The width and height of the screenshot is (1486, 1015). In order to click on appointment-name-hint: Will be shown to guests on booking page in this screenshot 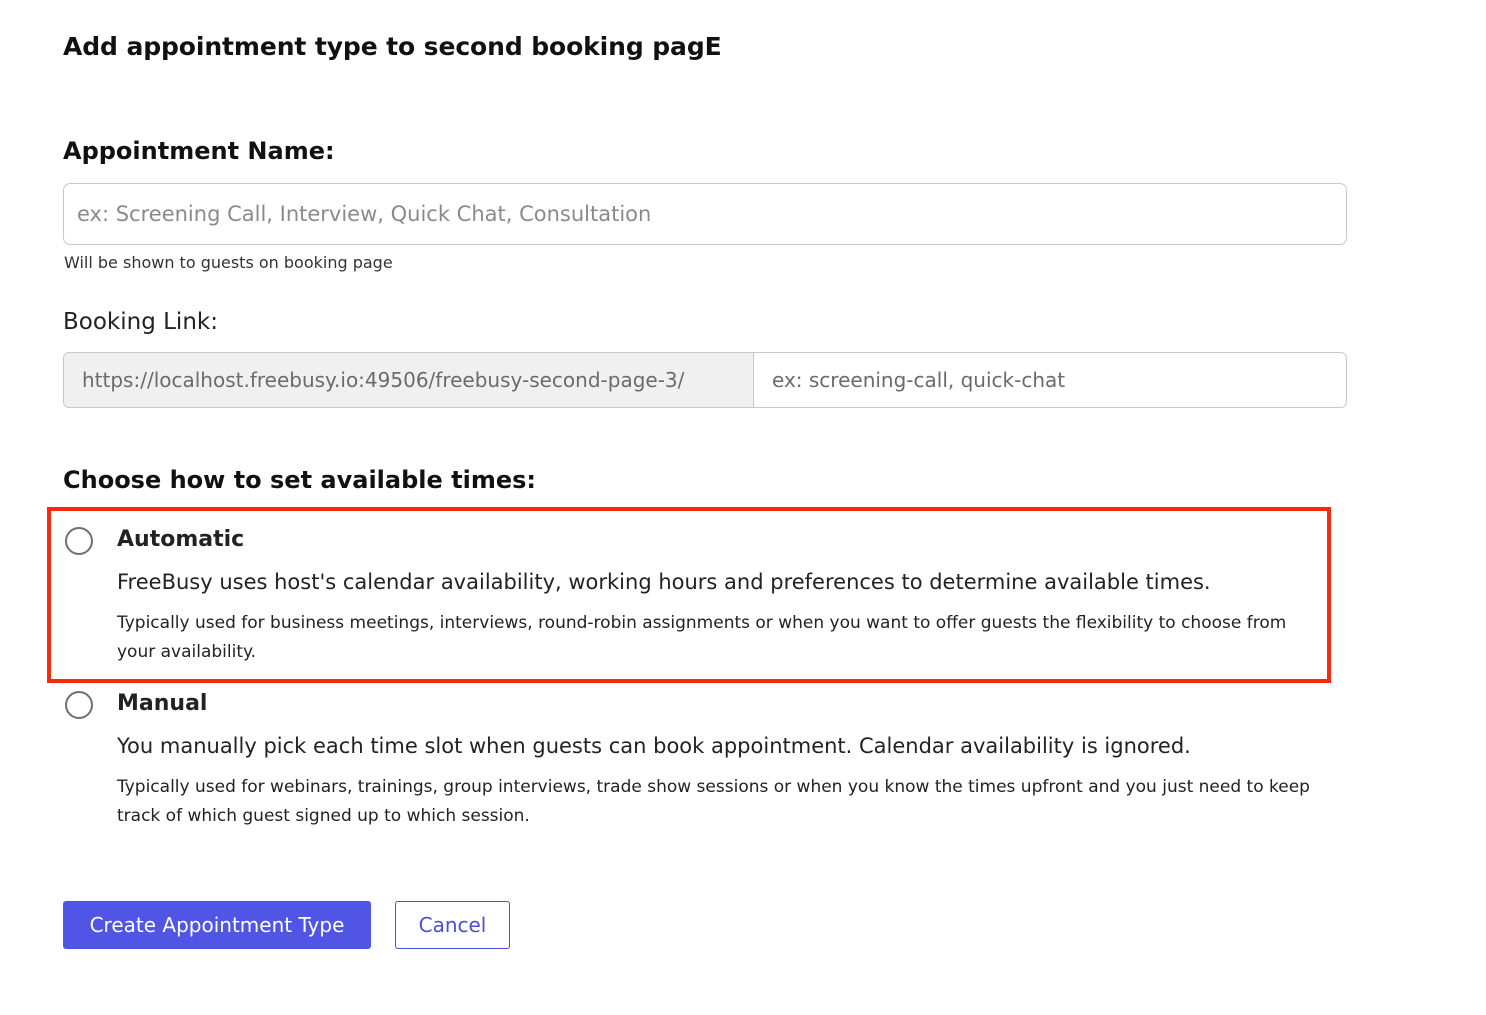, I will do `click(228, 262)`.